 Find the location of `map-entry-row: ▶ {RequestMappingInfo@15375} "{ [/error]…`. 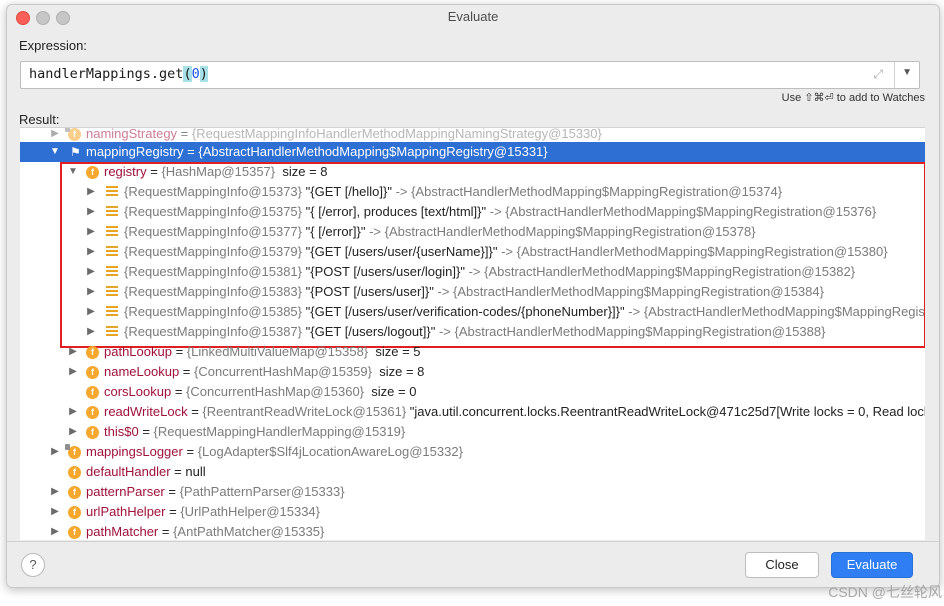

map-entry-row: ▶ {RequestMappingInfo@15375} "{ [/error]… is located at coordinates (472, 212).